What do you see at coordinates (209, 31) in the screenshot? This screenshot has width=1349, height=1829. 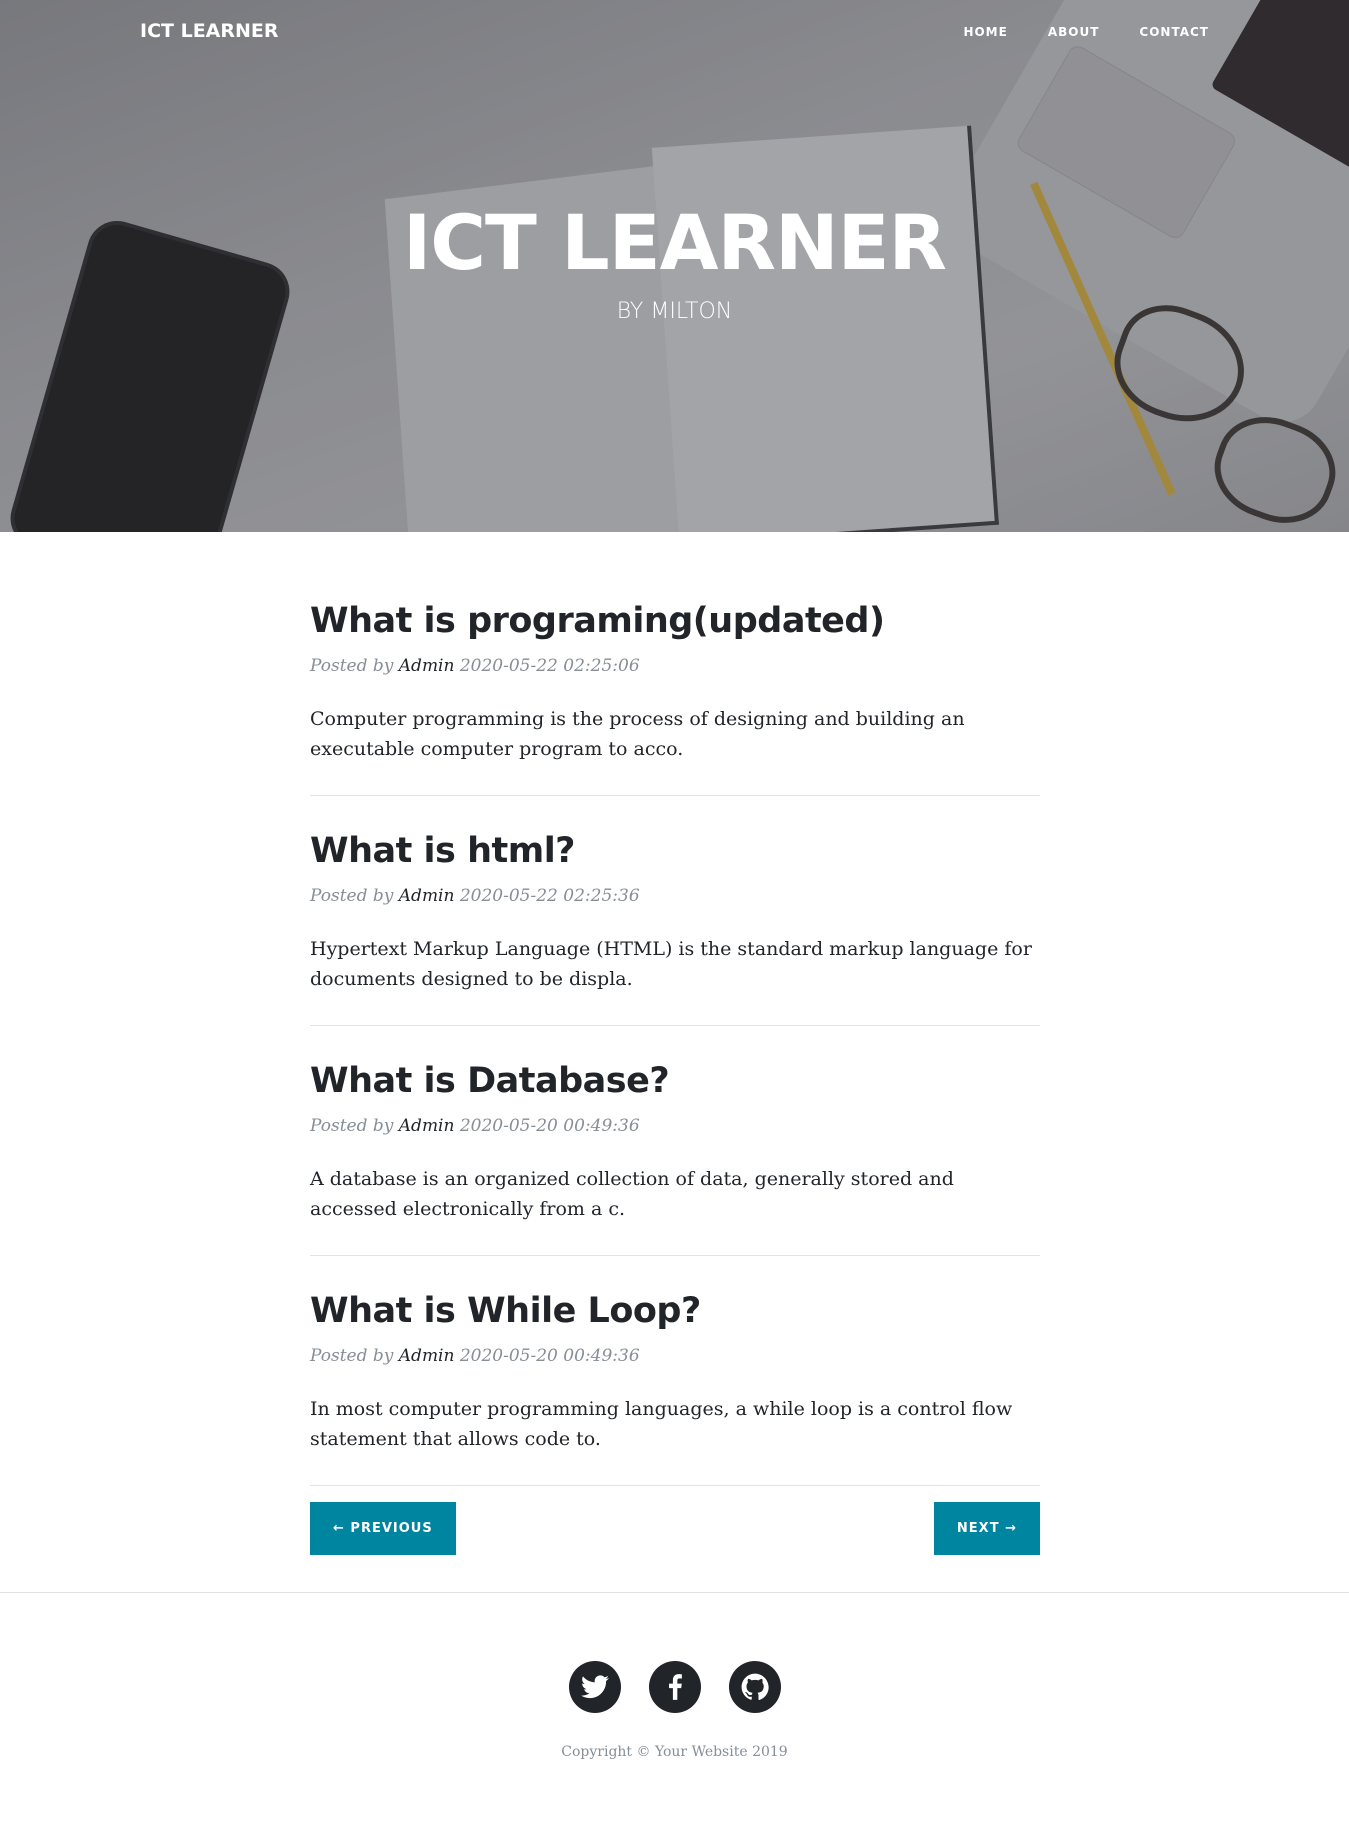 I see `brand-link: ICT LEARNER` at bounding box center [209, 31].